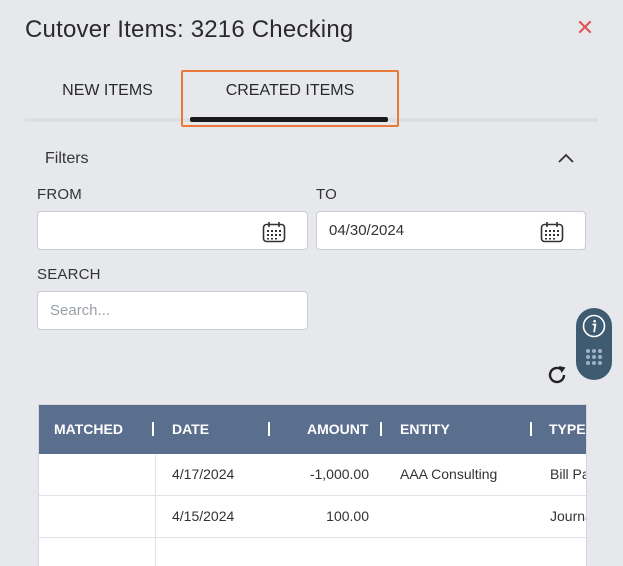  Describe the element at coordinates (594, 344) in the screenshot. I see `side-help-widget` at that location.